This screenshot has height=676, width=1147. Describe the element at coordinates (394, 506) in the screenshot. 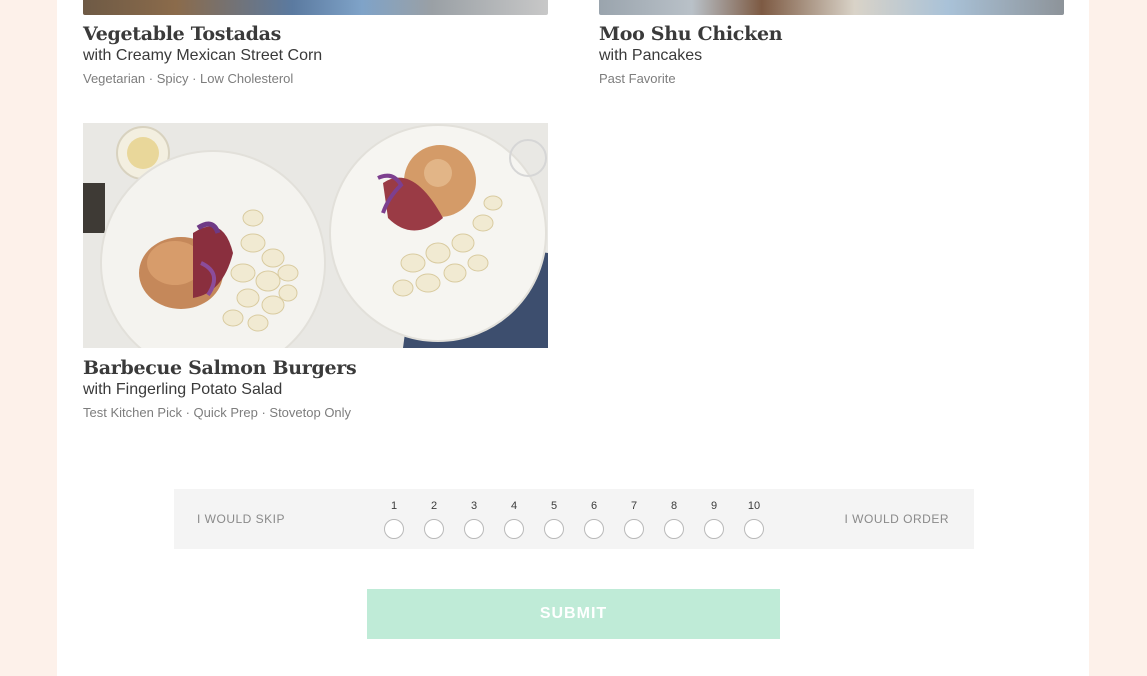

I see `rating-number: 1` at that location.